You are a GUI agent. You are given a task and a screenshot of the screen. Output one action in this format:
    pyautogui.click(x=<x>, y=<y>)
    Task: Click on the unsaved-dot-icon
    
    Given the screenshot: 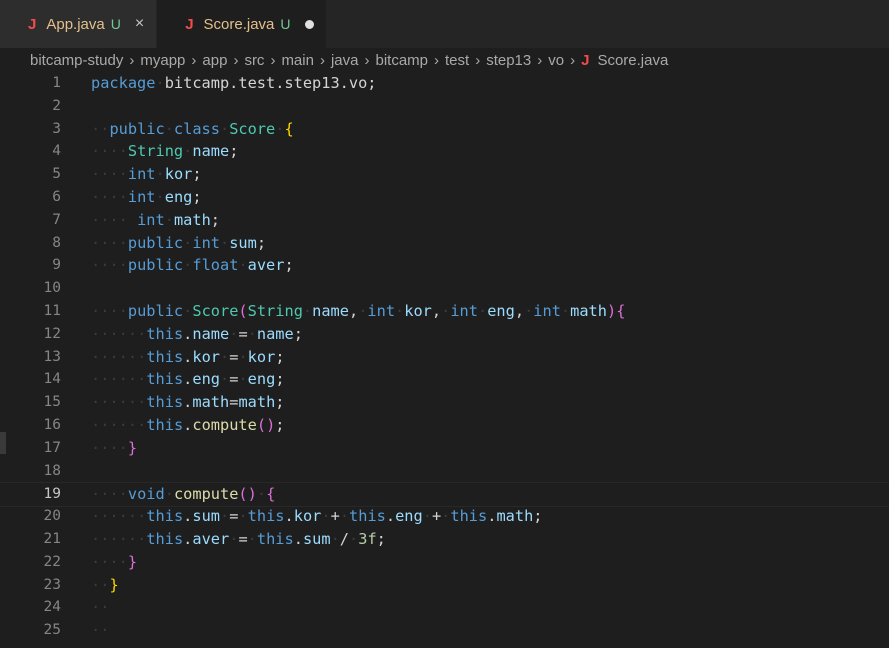 What is the action you would take?
    pyautogui.click(x=309, y=24)
    